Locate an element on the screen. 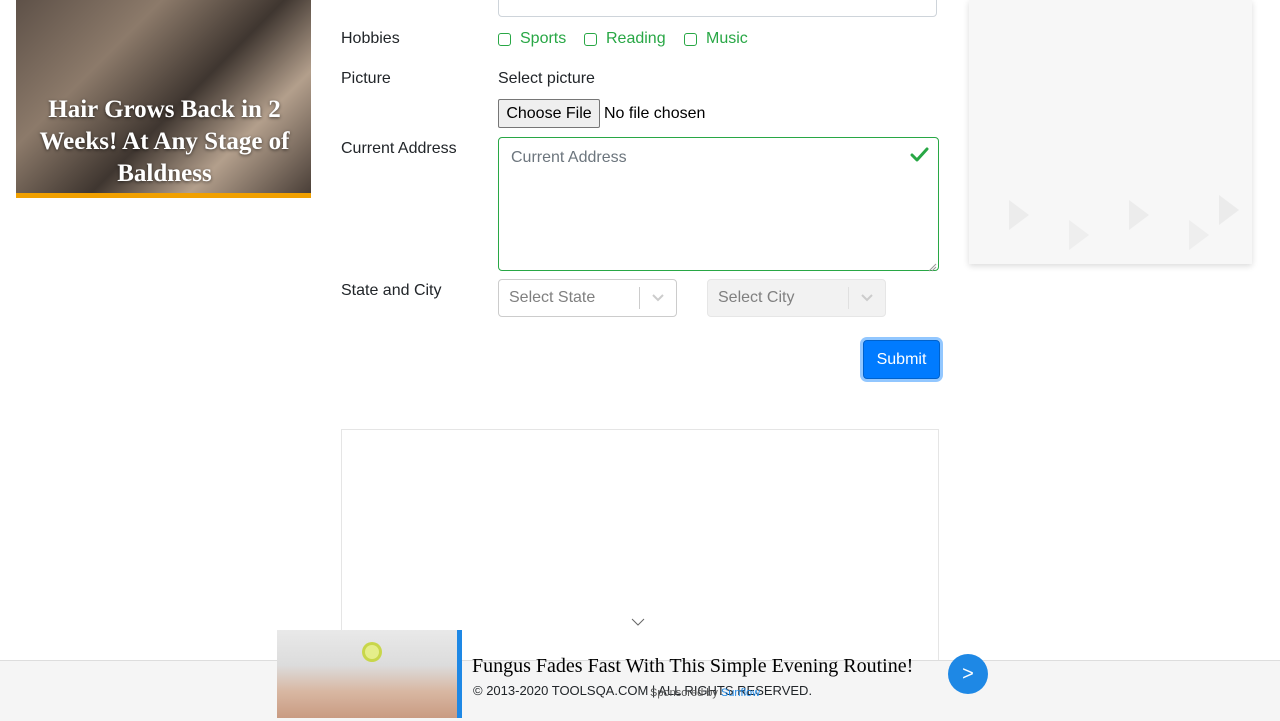  submit-button: Submit is located at coordinates (901, 359).